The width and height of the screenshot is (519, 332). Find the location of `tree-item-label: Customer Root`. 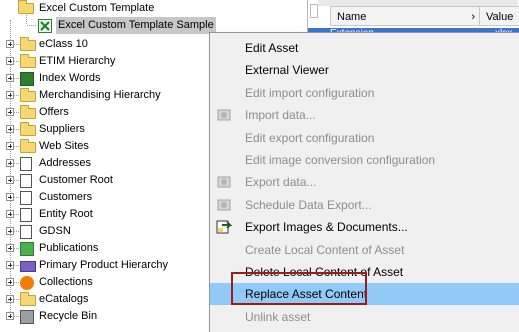

tree-item-label: Customer Root is located at coordinates (76, 180).